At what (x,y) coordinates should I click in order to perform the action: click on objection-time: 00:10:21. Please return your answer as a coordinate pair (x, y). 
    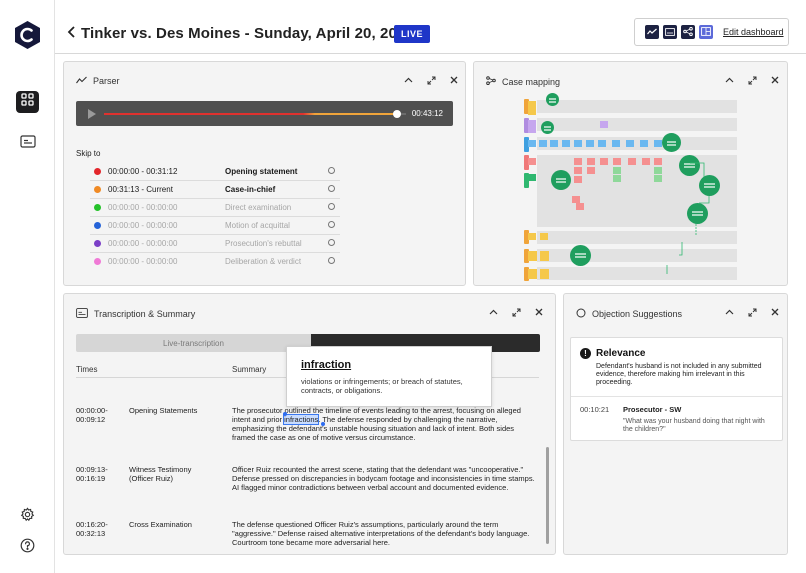
    Looking at the image, I should click on (595, 409).